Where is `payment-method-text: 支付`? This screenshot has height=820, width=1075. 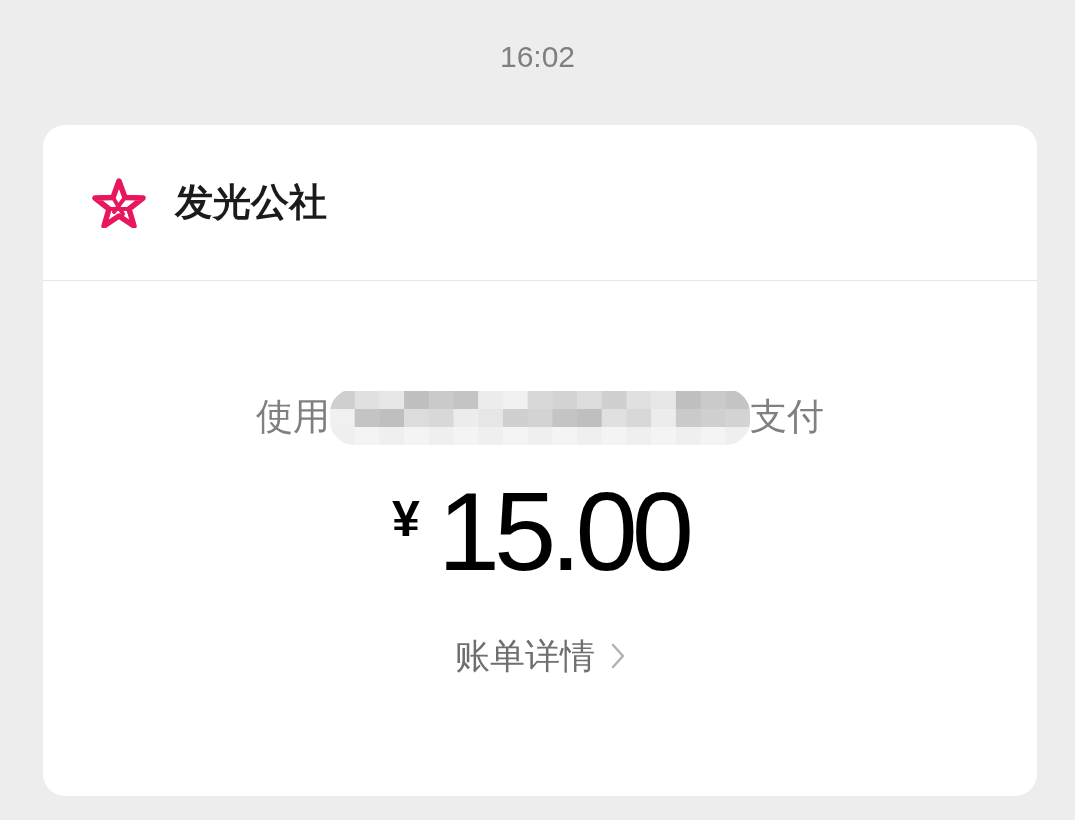 payment-method-text: 支付 is located at coordinates (787, 417).